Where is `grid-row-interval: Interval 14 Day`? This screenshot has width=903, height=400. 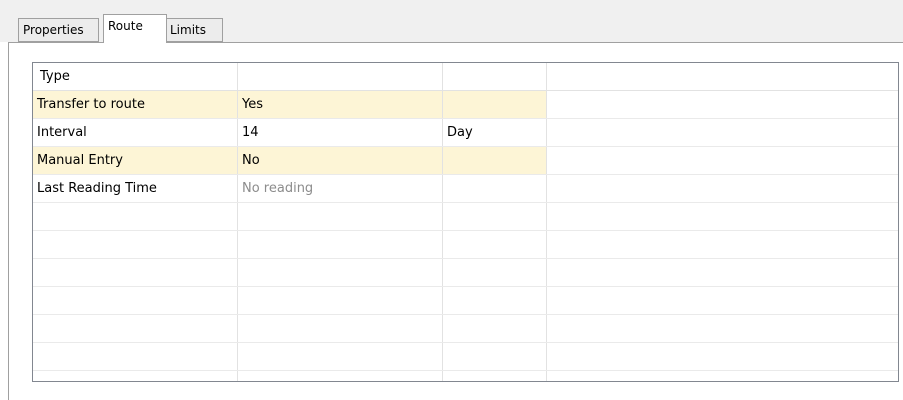 grid-row-interval: Interval 14 Day is located at coordinates (465, 133).